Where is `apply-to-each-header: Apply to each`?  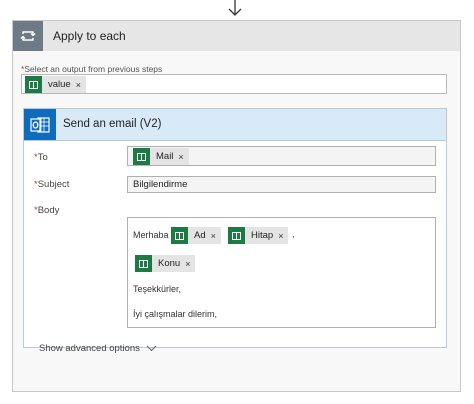
apply-to-each-header: Apply to each is located at coordinates (236, 36).